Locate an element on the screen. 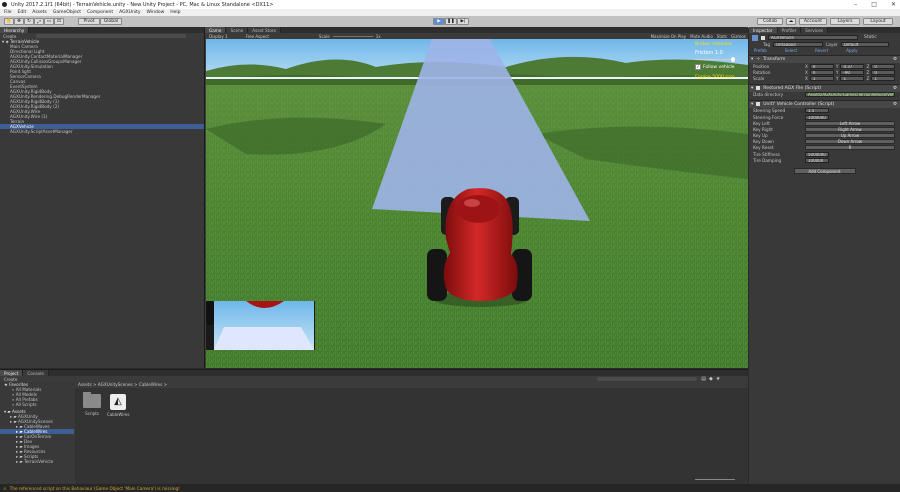  hierarchy-create-dropdown: Create is located at coordinates (9, 36).